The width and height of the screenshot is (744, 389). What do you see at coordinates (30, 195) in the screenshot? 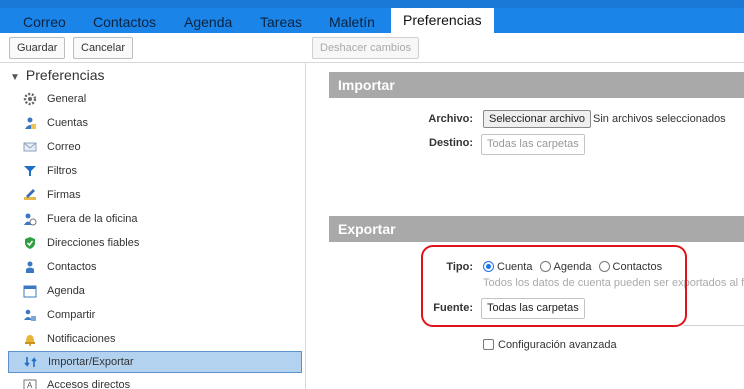
I see `signature-icon` at bounding box center [30, 195].